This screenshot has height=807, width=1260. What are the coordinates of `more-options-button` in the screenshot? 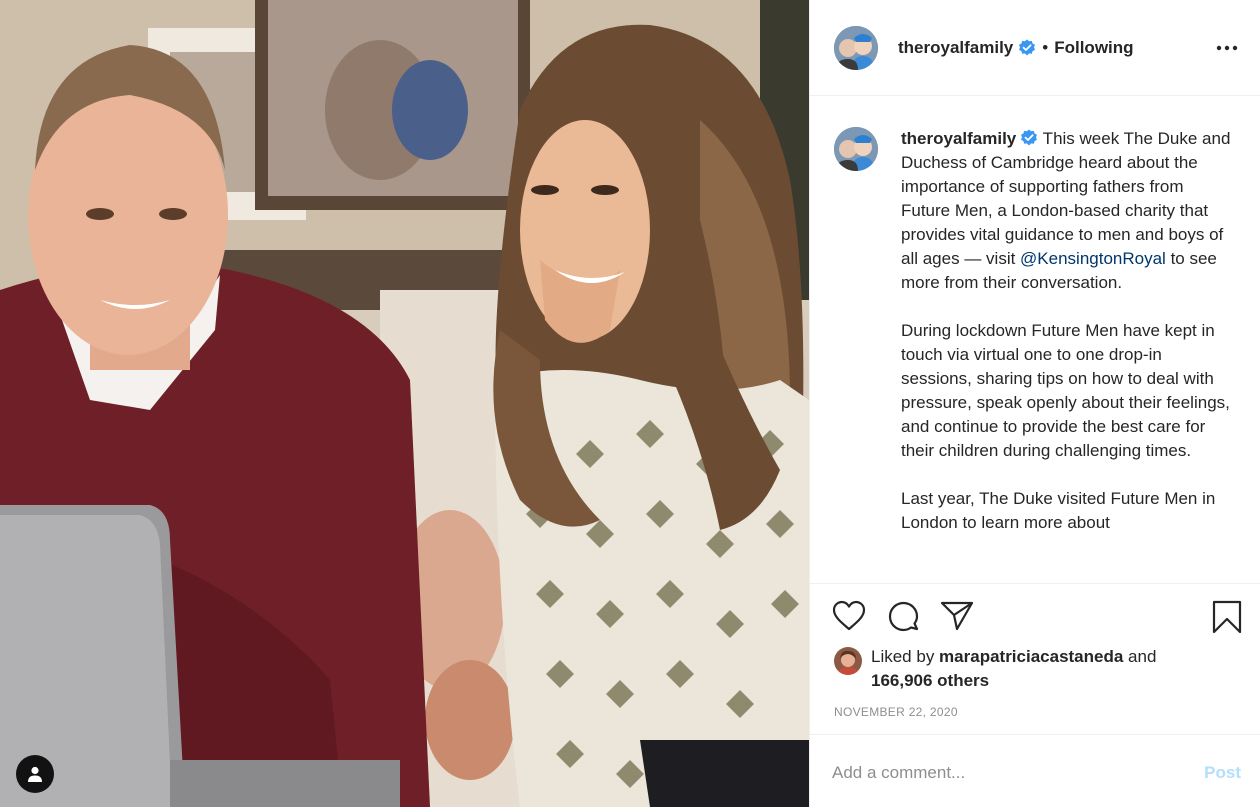 It's located at (1227, 50).